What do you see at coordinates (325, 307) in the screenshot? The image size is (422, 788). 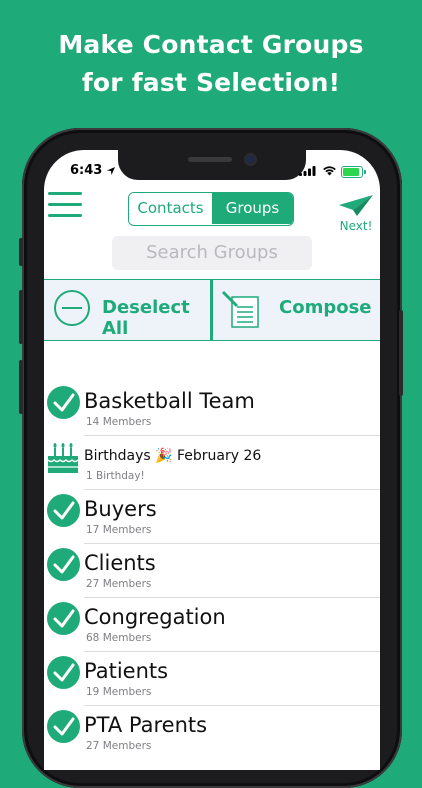 I see `compose-label: Compose` at bounding box center [325, 307].